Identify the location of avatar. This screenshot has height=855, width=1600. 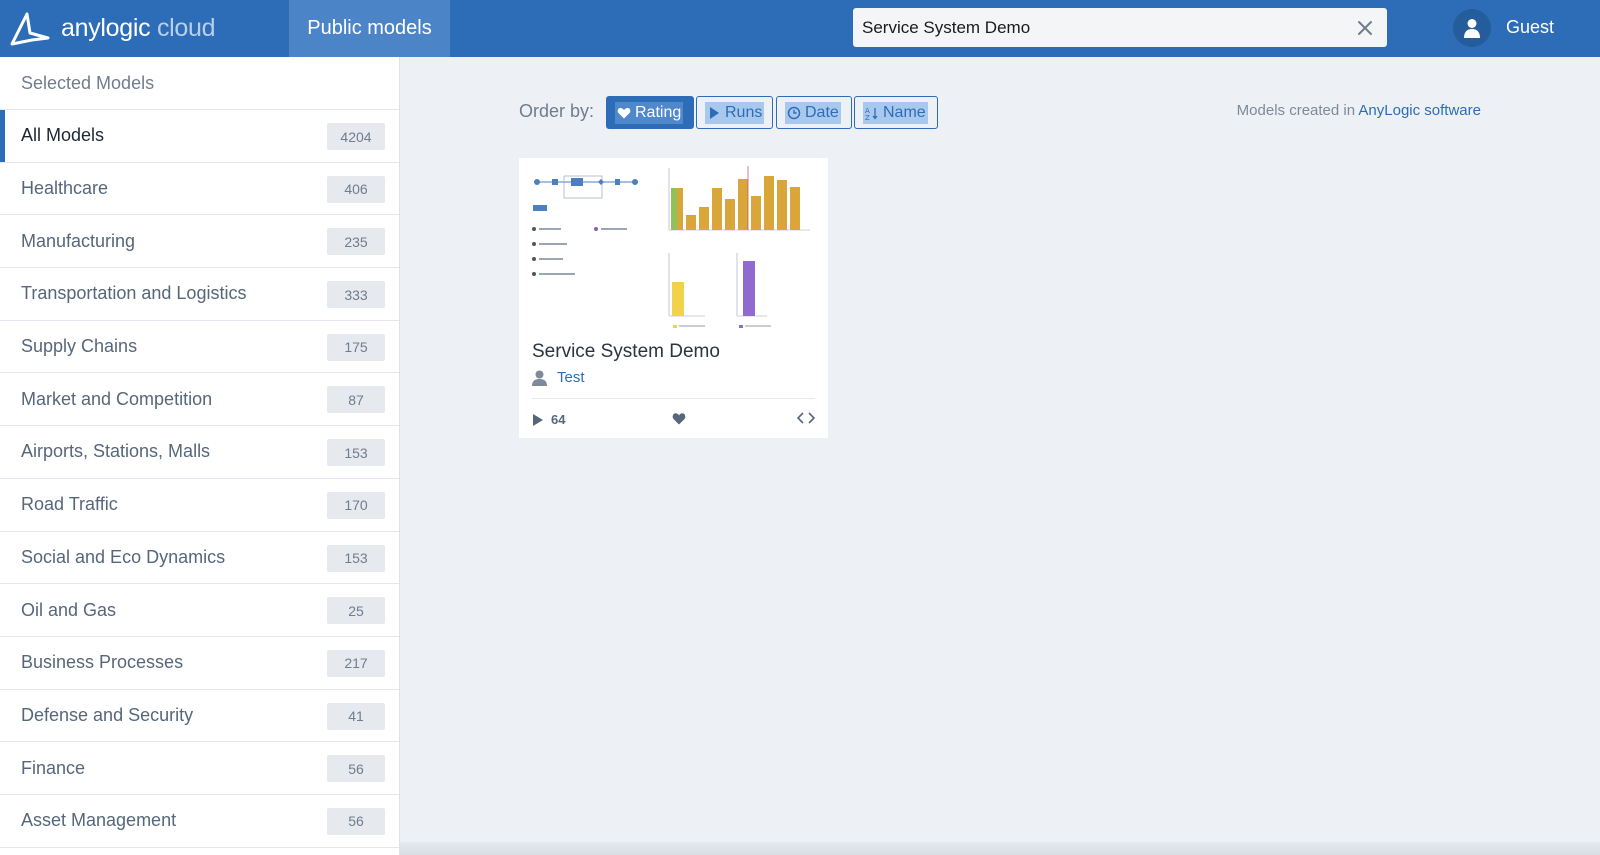
(1472, 28).